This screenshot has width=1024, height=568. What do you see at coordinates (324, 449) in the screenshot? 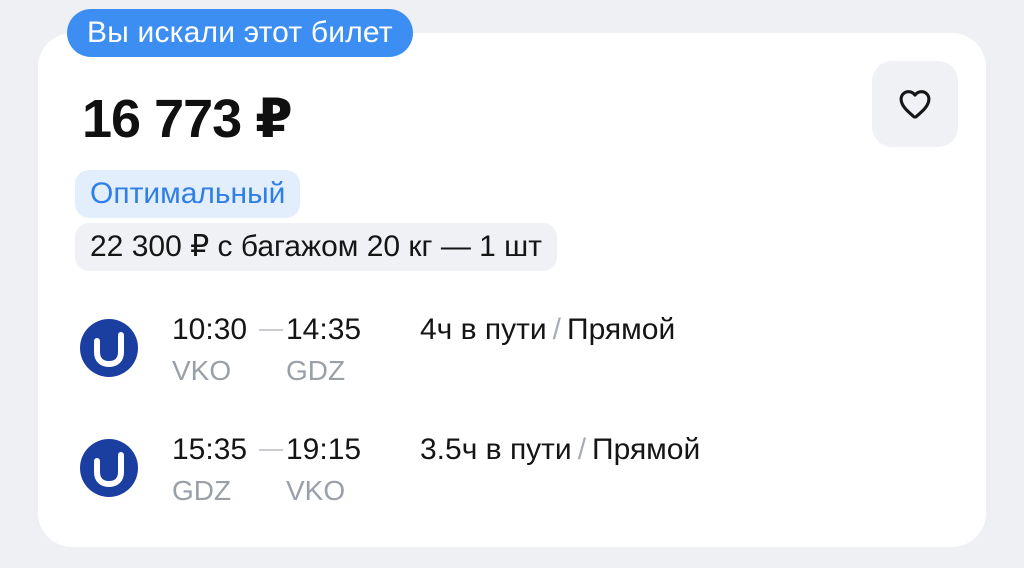
I see `arrival-time: 19:15` at bounding box center [324, 449].